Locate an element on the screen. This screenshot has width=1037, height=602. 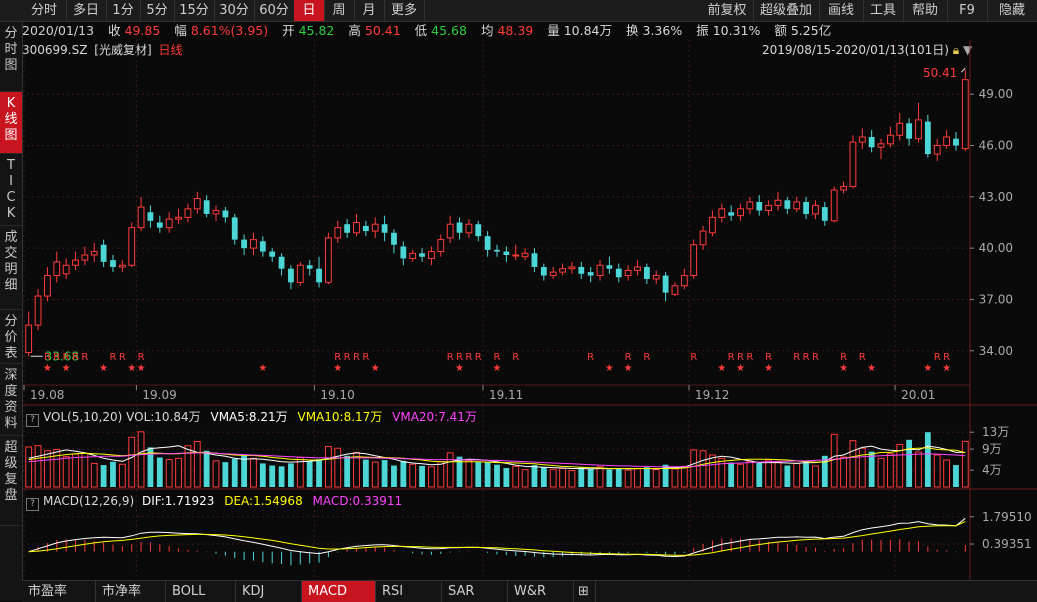
indicator-tab-7: W&R is located at coordinates (541, 591).